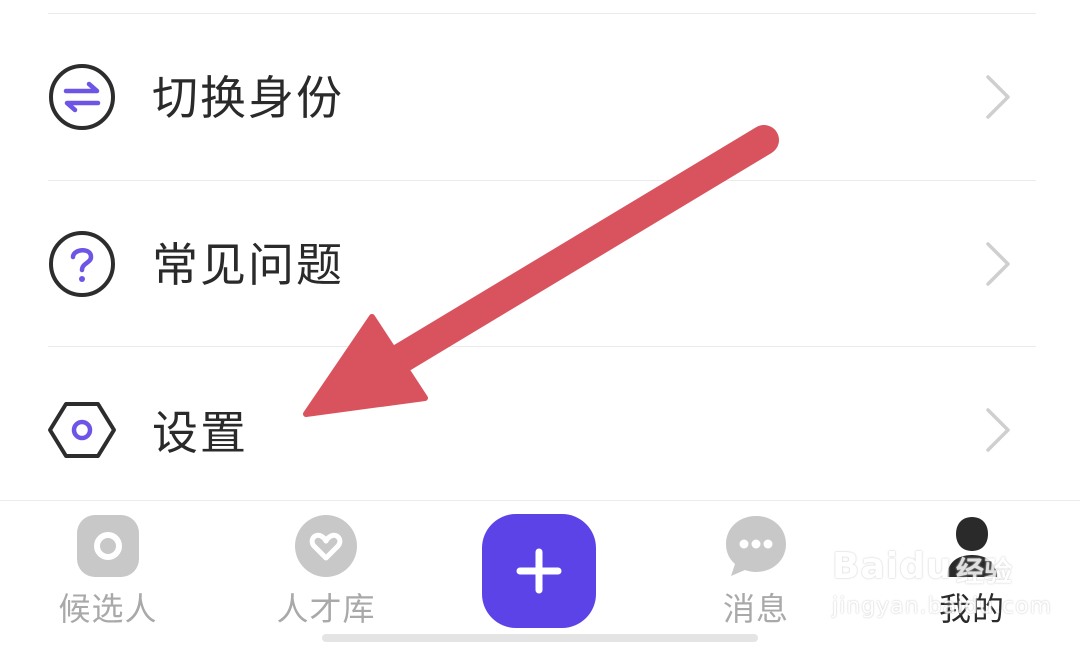  I want to click on add-button, so click(539, 571).